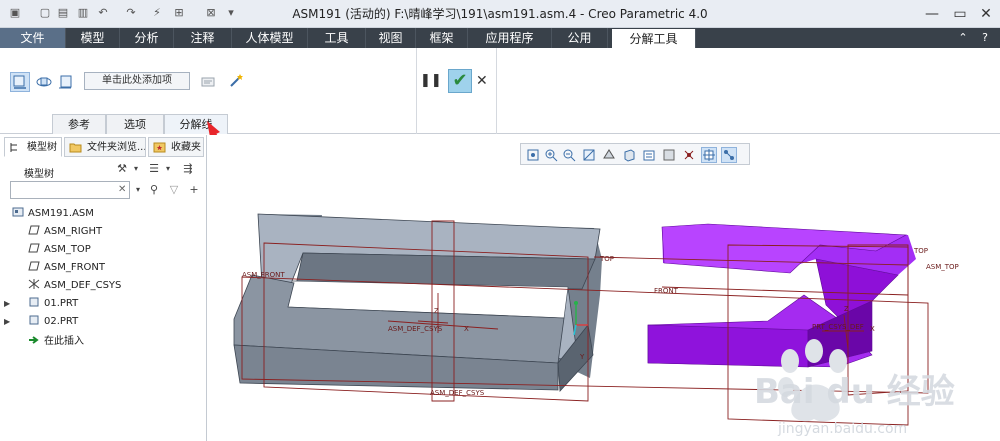  I want to click on model-tree-icon, so click(13, 147).